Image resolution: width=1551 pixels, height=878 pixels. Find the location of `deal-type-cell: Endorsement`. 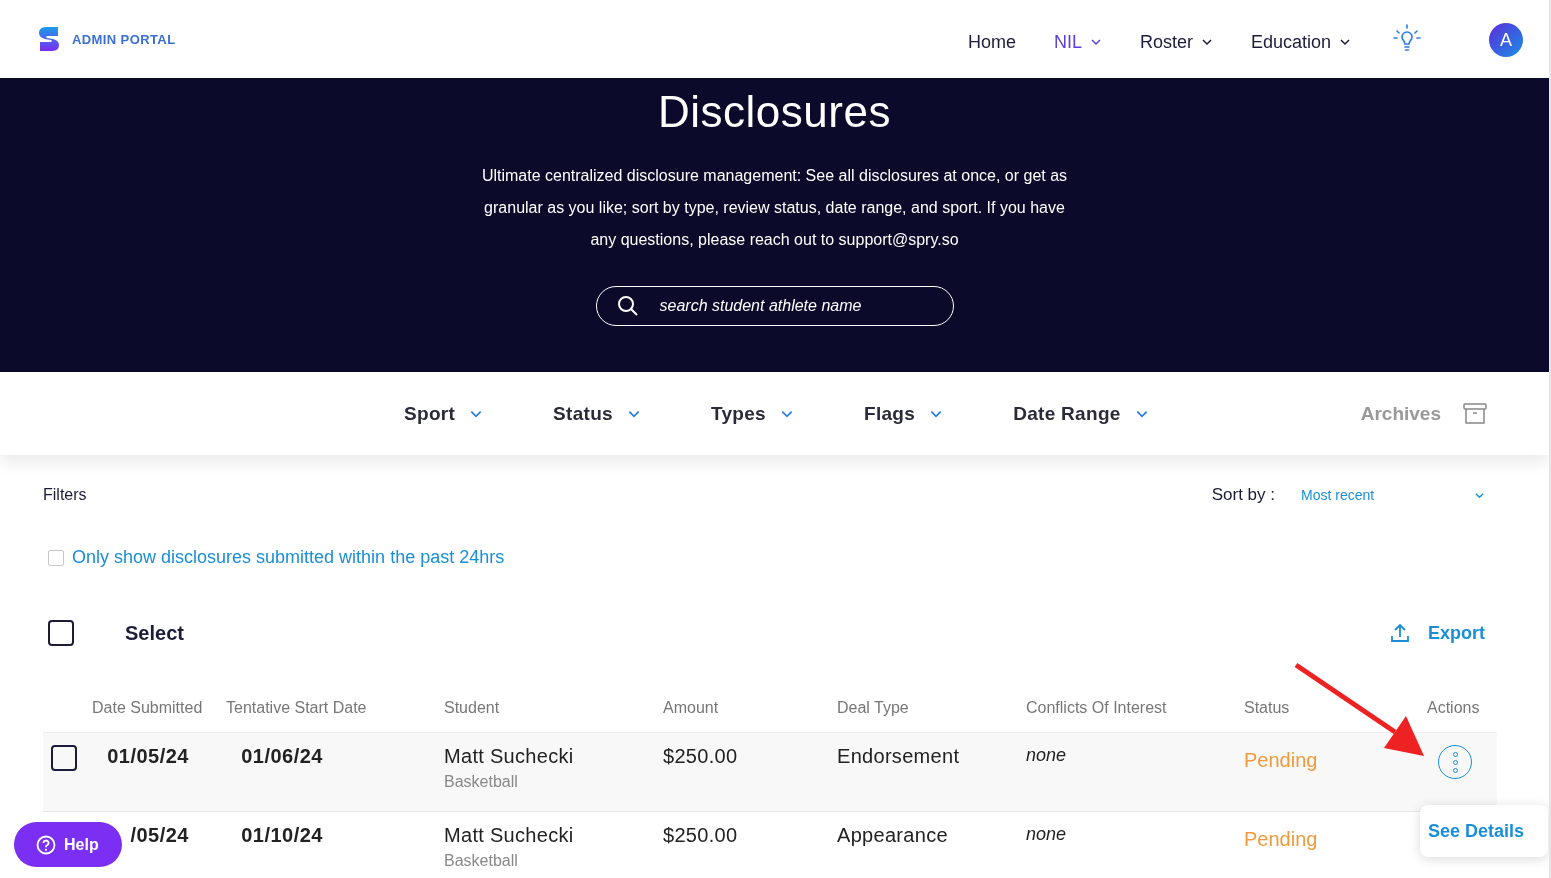

deal-type-cell: Endorsement is located at coordinates (898, 756).